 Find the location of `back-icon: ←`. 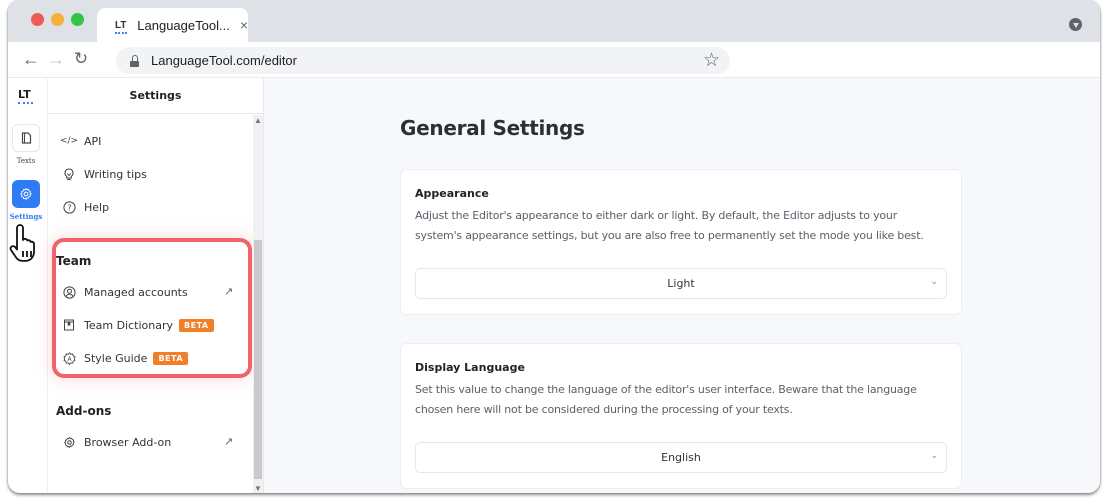

back-icon: ← is located at coordinates (31, 59).